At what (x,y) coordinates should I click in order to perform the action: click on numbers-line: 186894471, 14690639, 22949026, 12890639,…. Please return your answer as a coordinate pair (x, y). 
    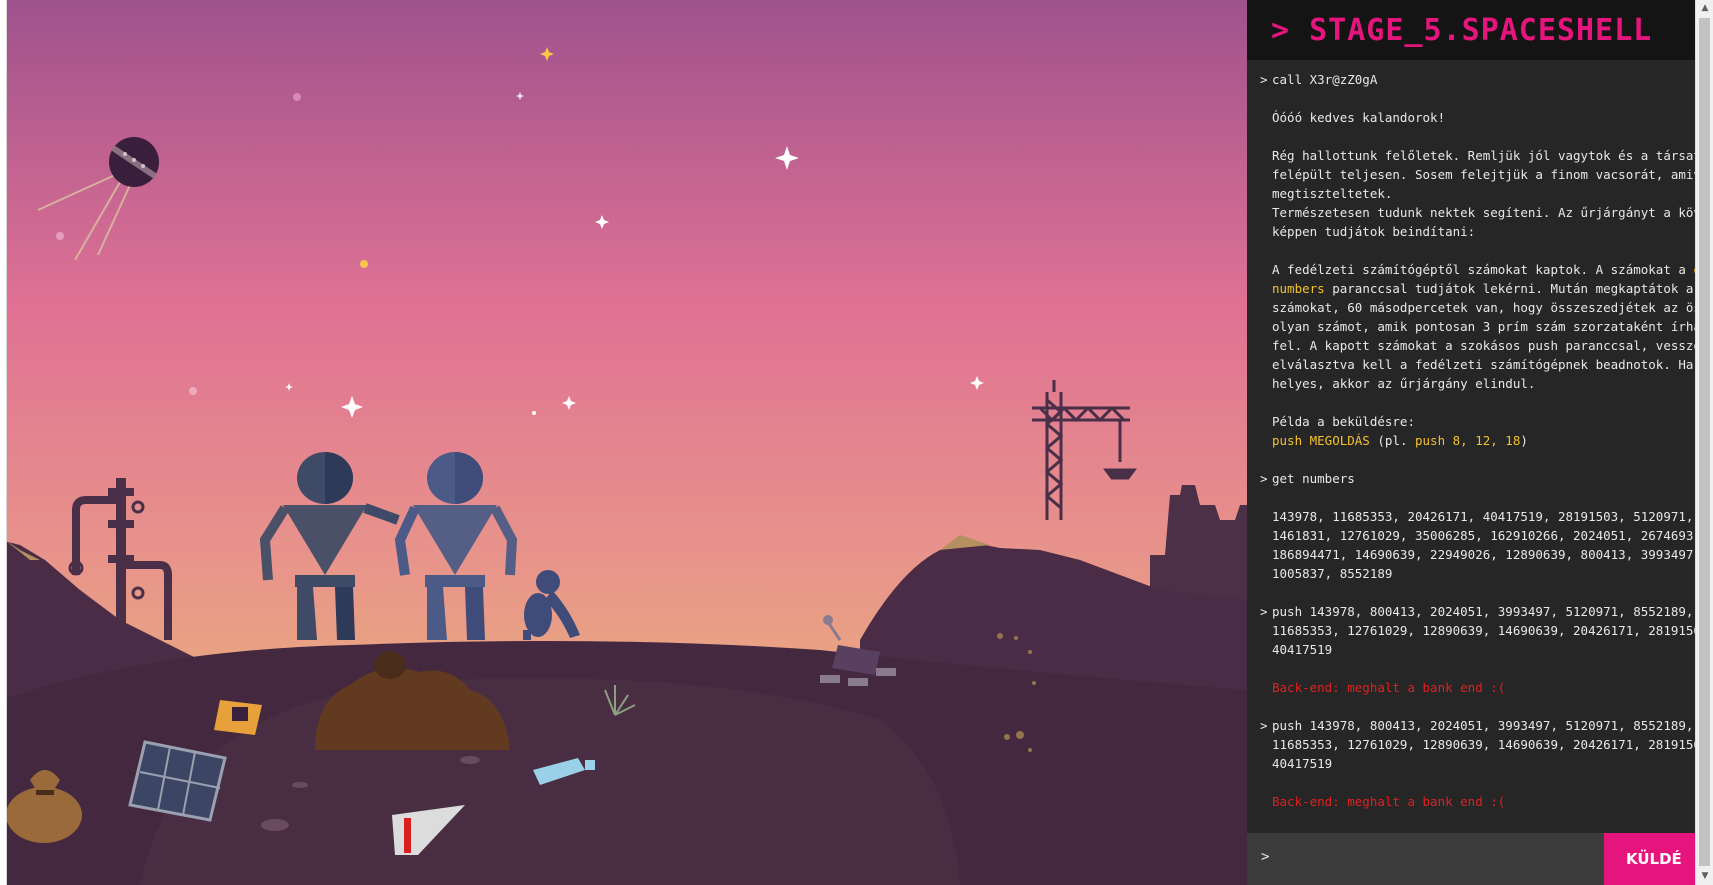
    Looking at the image, I should click on (1483, 554).